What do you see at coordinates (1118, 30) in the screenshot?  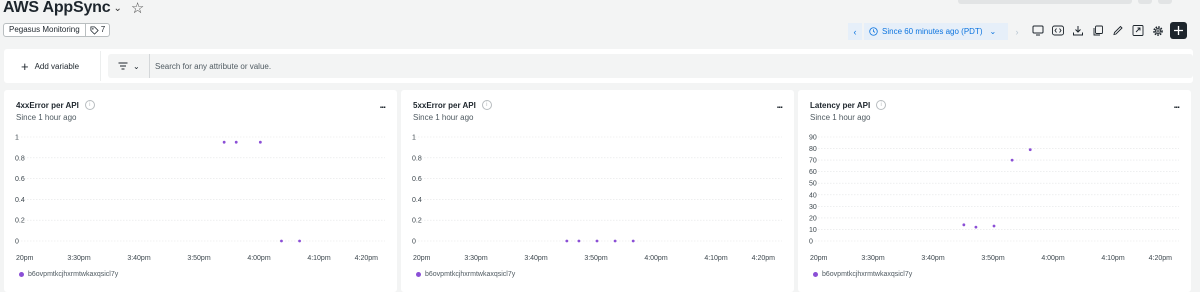 I see `edit-icon` at bounding box center [1118, 30].